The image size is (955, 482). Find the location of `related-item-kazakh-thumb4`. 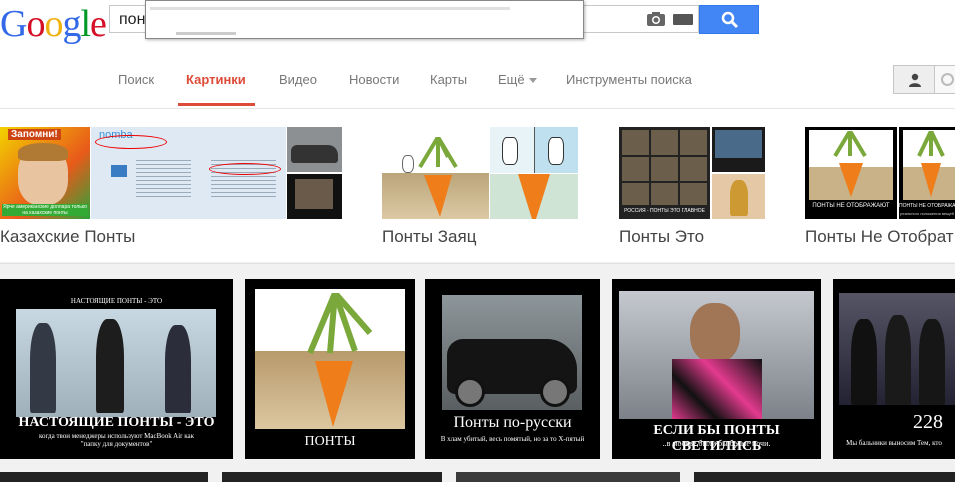

related-item-kazakh-thumb4 is located at coordinates (314, 196).